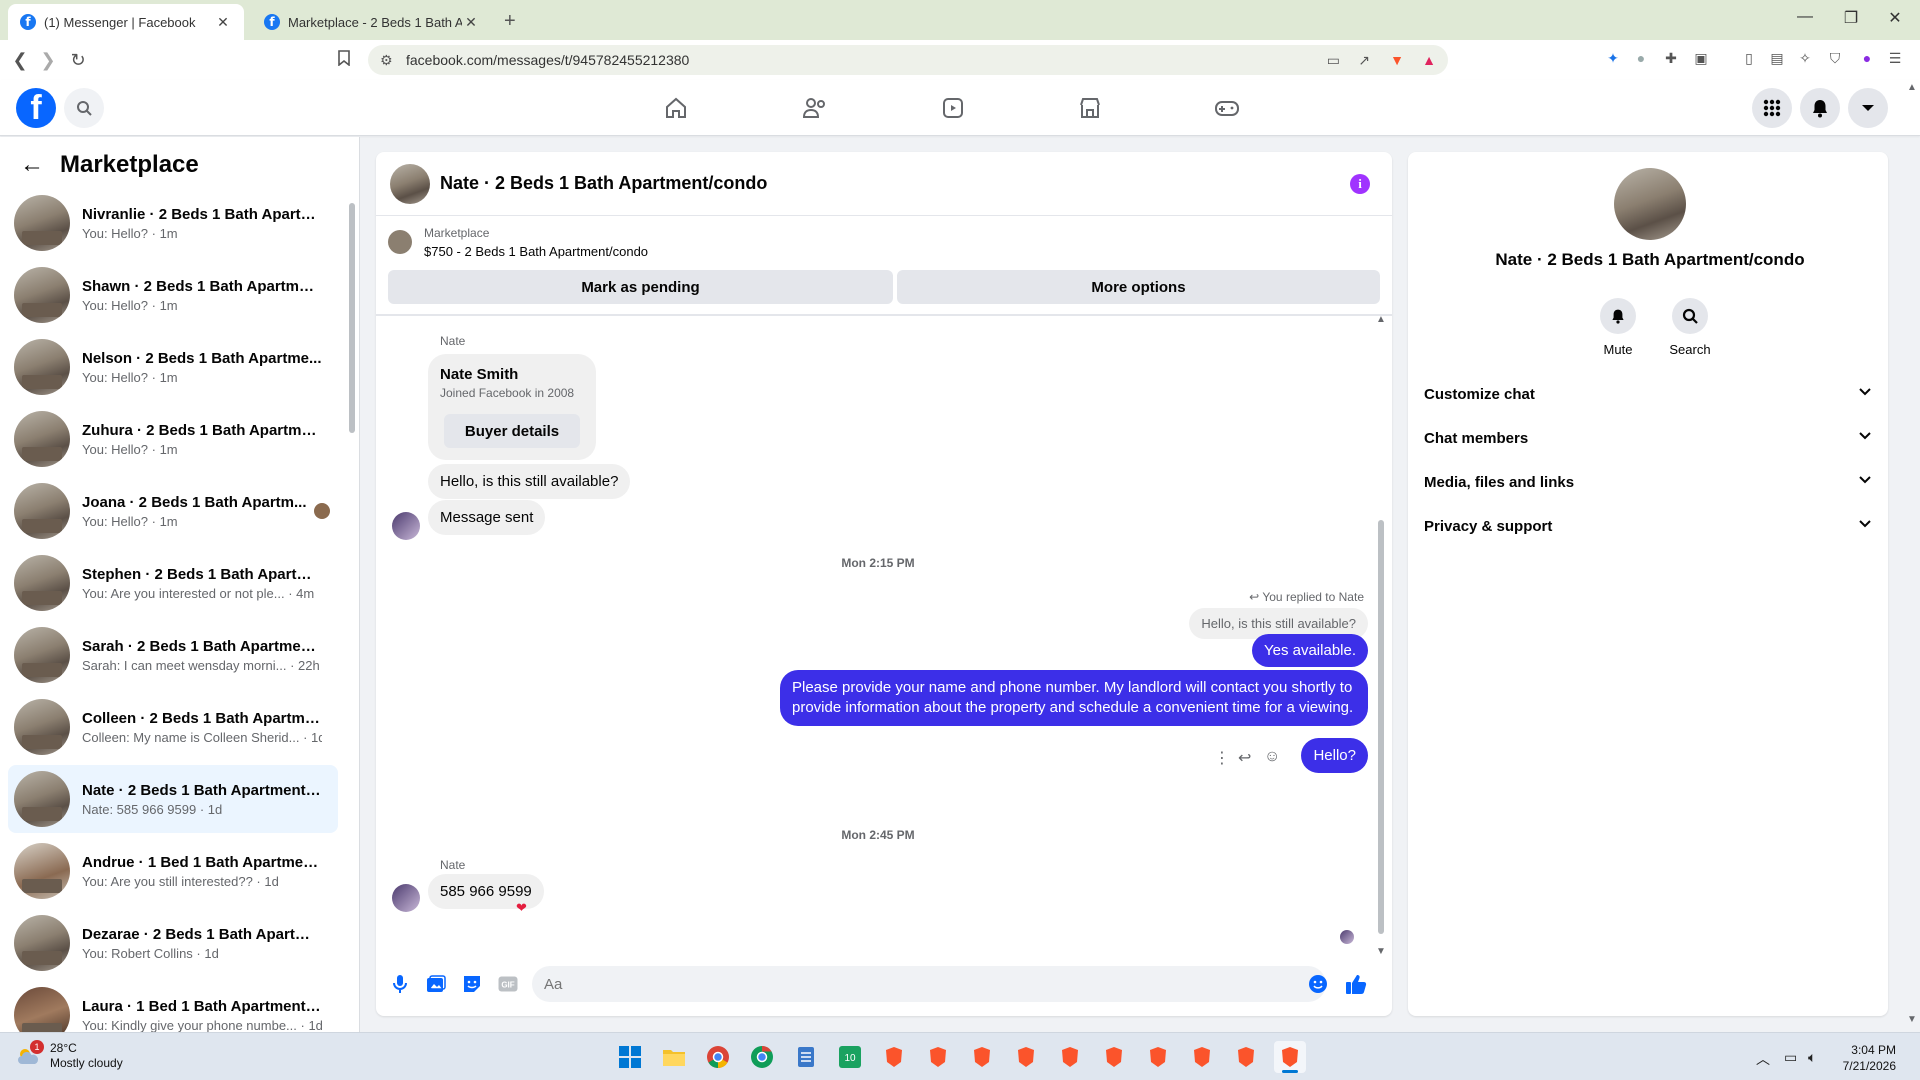  Describe the element at coordinates (471, 22) in the screenshot. I see `close-tab-icon: ✕` at that location.